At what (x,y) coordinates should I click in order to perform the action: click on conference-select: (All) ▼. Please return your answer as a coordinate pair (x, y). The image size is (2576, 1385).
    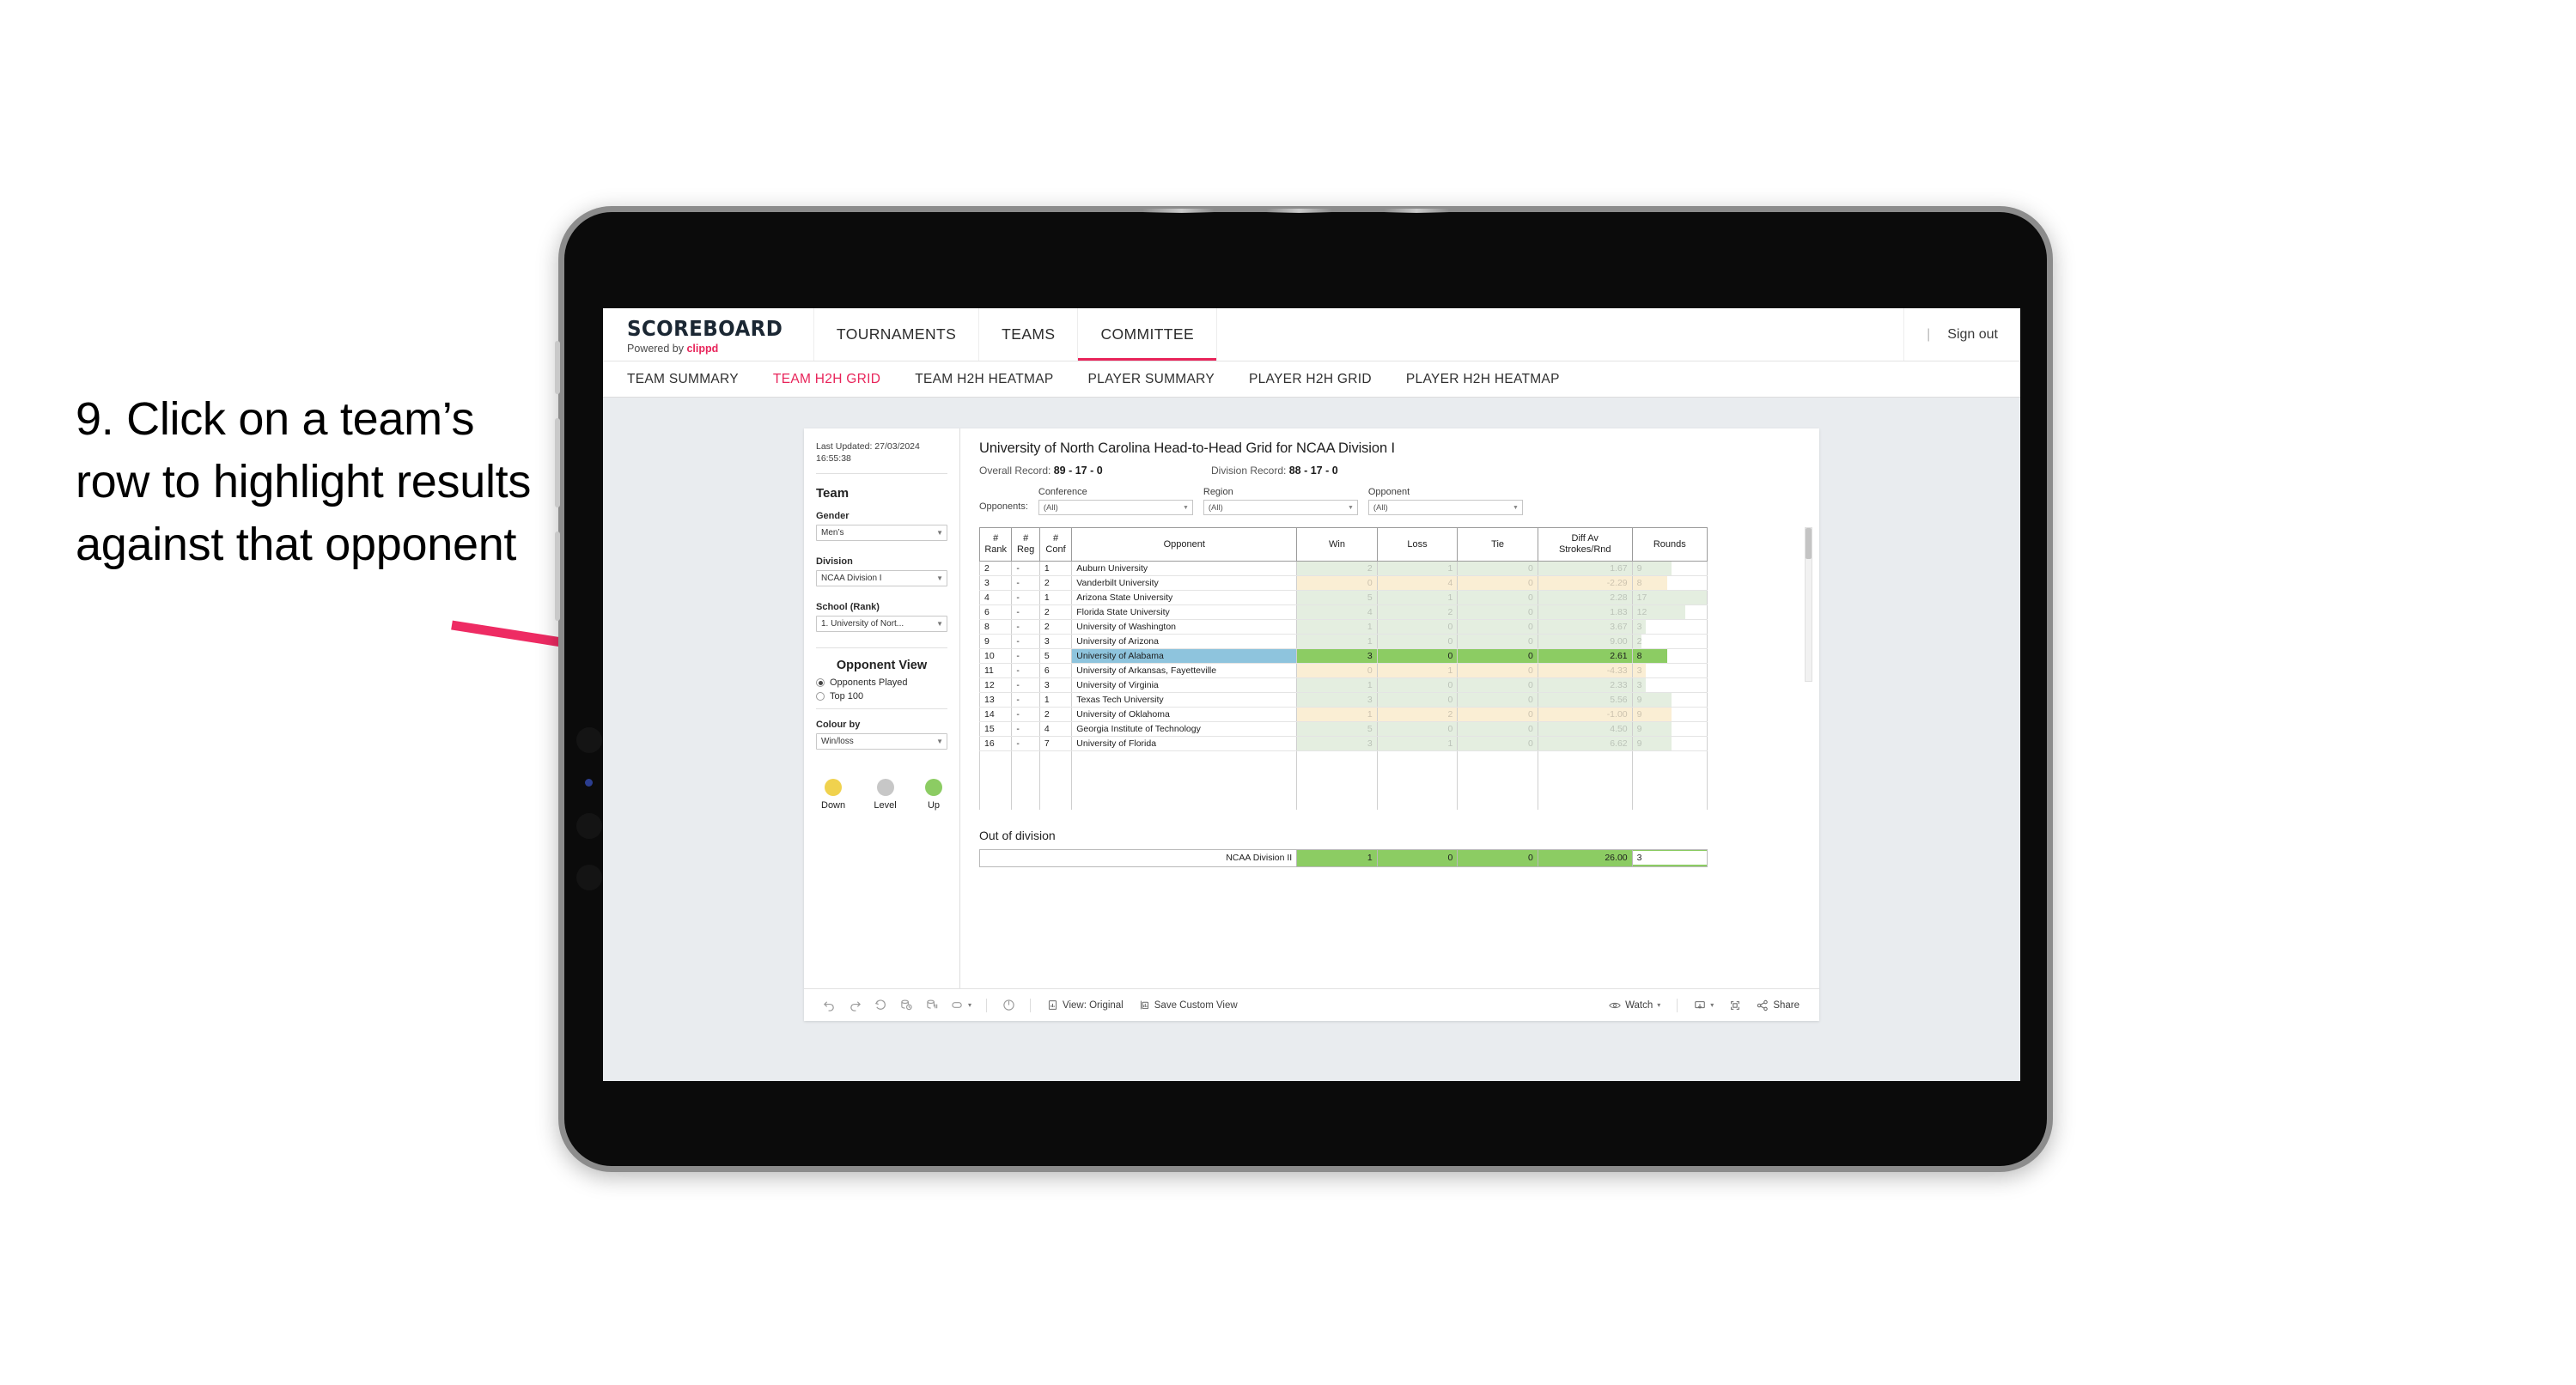
    Looking at the image, I should click on (1115, 507).